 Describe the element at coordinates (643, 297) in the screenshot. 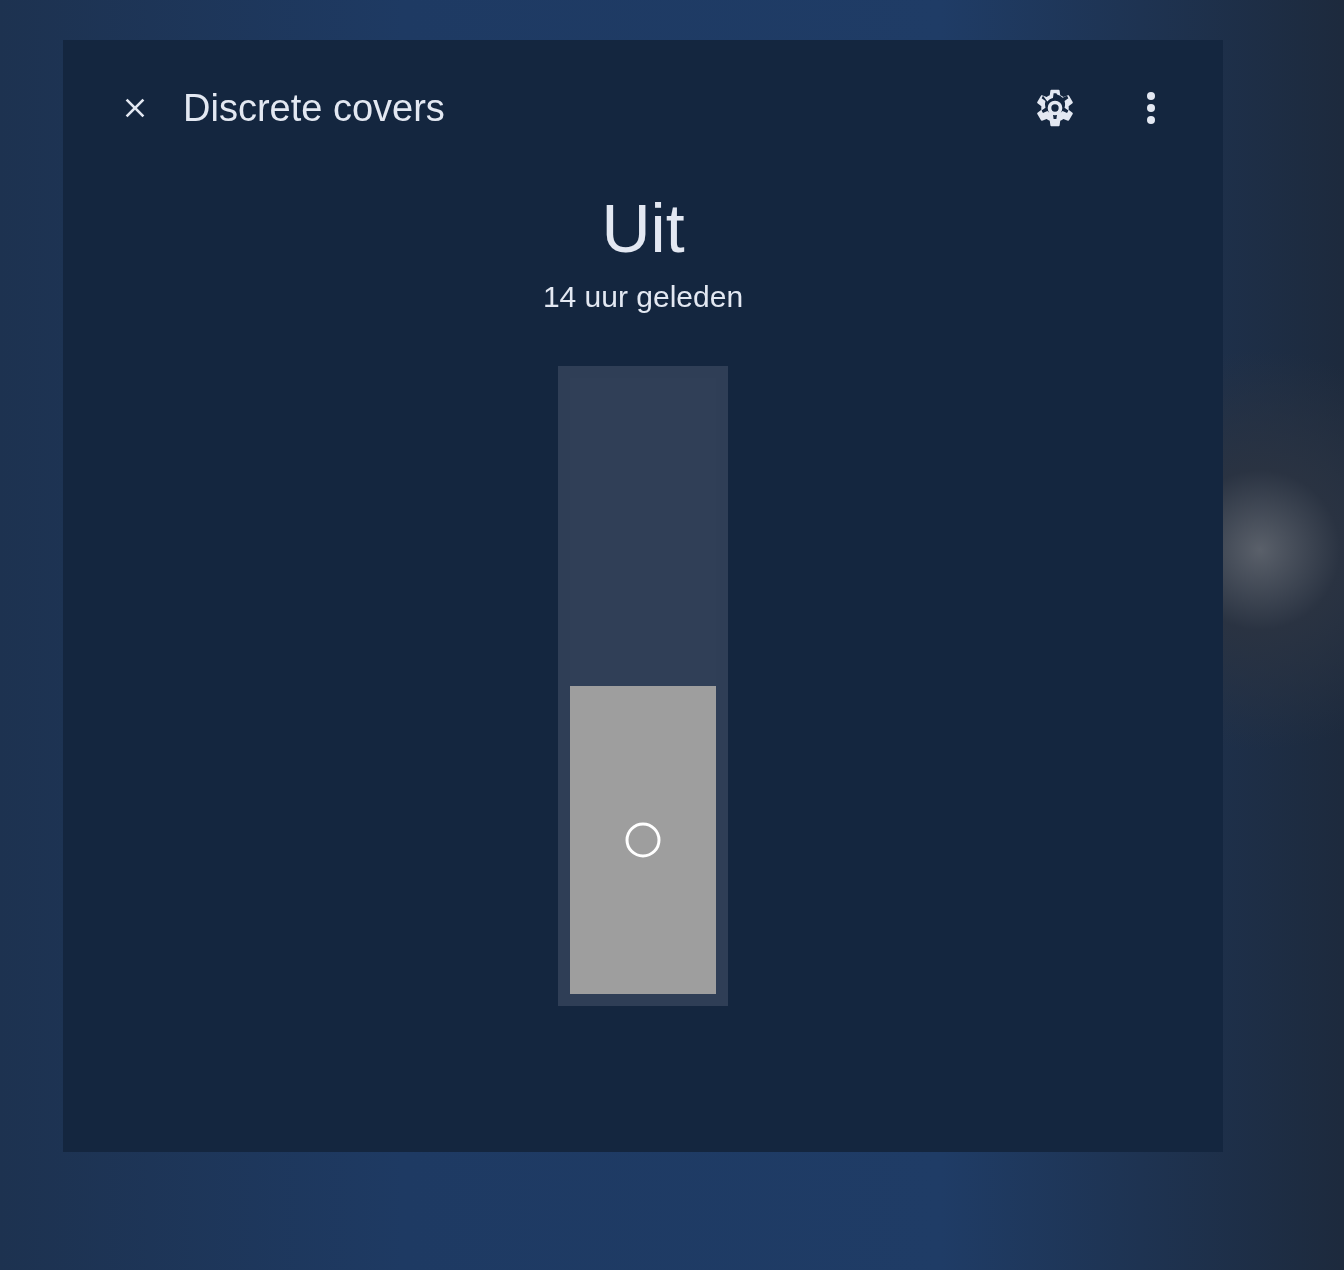

I see `last-changed: 14 uur geleden` at that location.